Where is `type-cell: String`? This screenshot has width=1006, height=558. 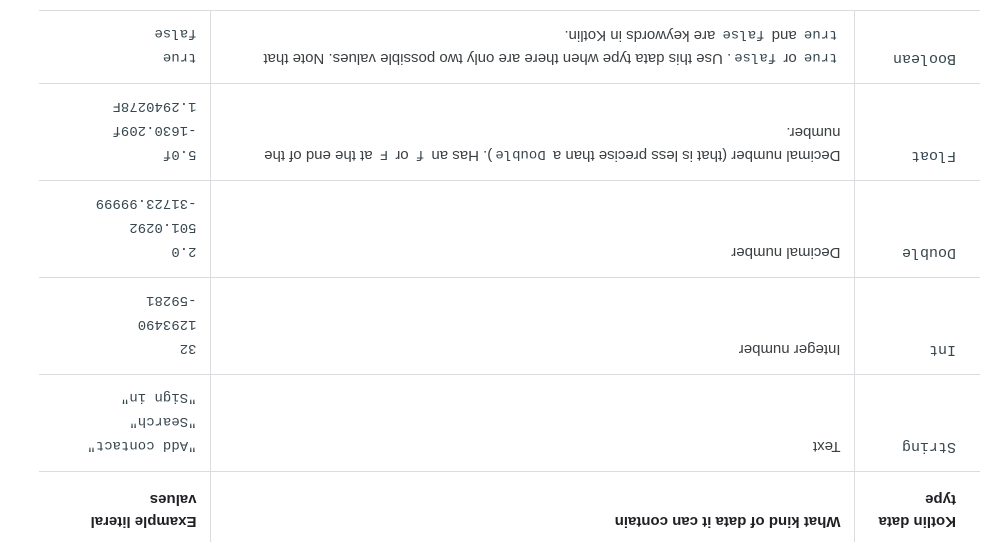
type-cell: String is located at coordinates (917, 423).